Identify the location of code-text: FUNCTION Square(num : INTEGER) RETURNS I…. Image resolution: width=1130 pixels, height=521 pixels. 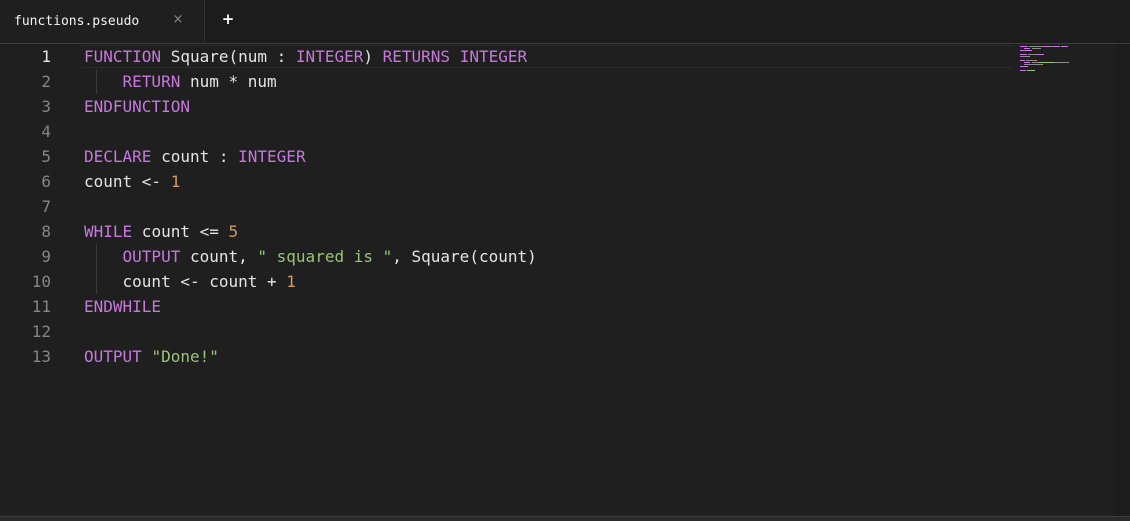
(305, 56).